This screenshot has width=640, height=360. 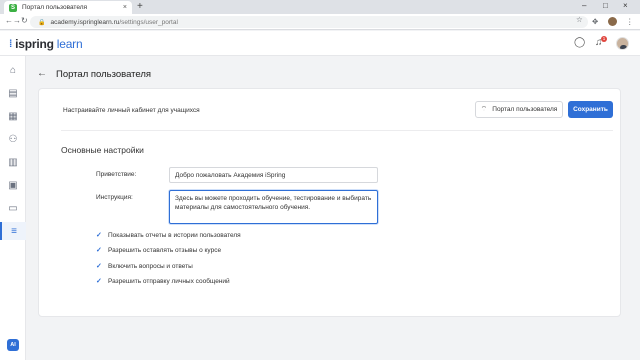 I want to click on browser-tab: S Портал пользователя ×, so click(x=68, y=7).